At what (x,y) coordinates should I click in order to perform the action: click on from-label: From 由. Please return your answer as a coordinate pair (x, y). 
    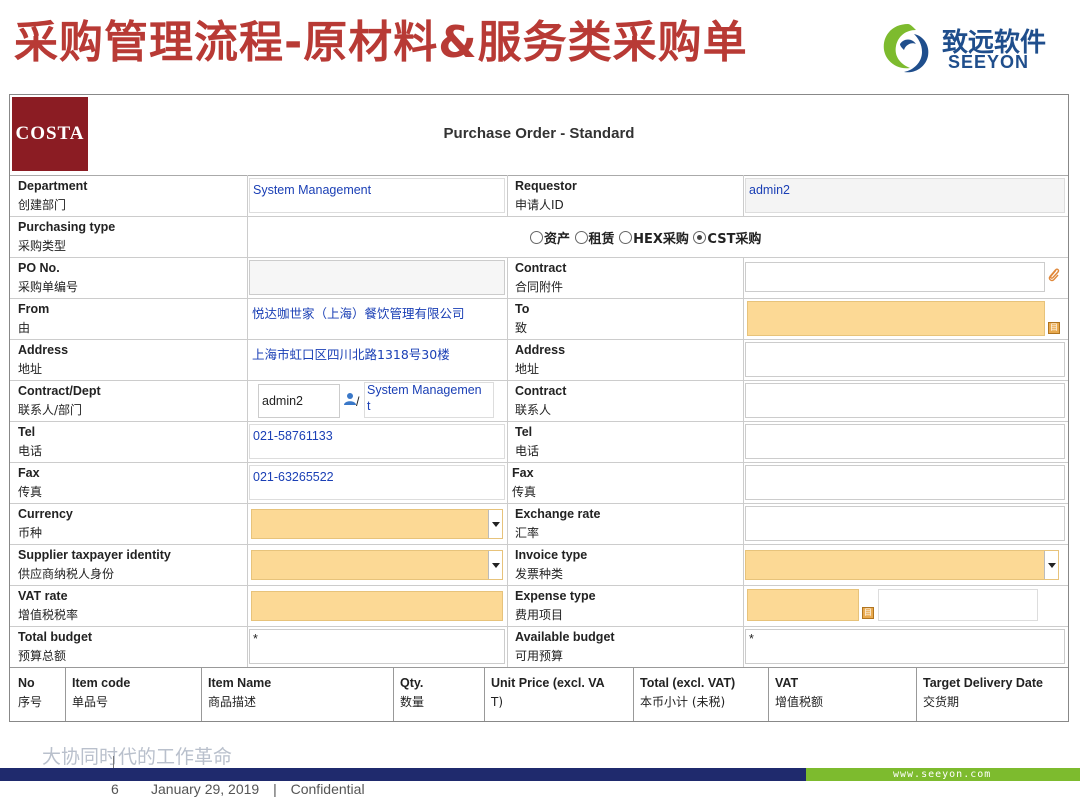
    Looking at the image, I should click on (34, 318).